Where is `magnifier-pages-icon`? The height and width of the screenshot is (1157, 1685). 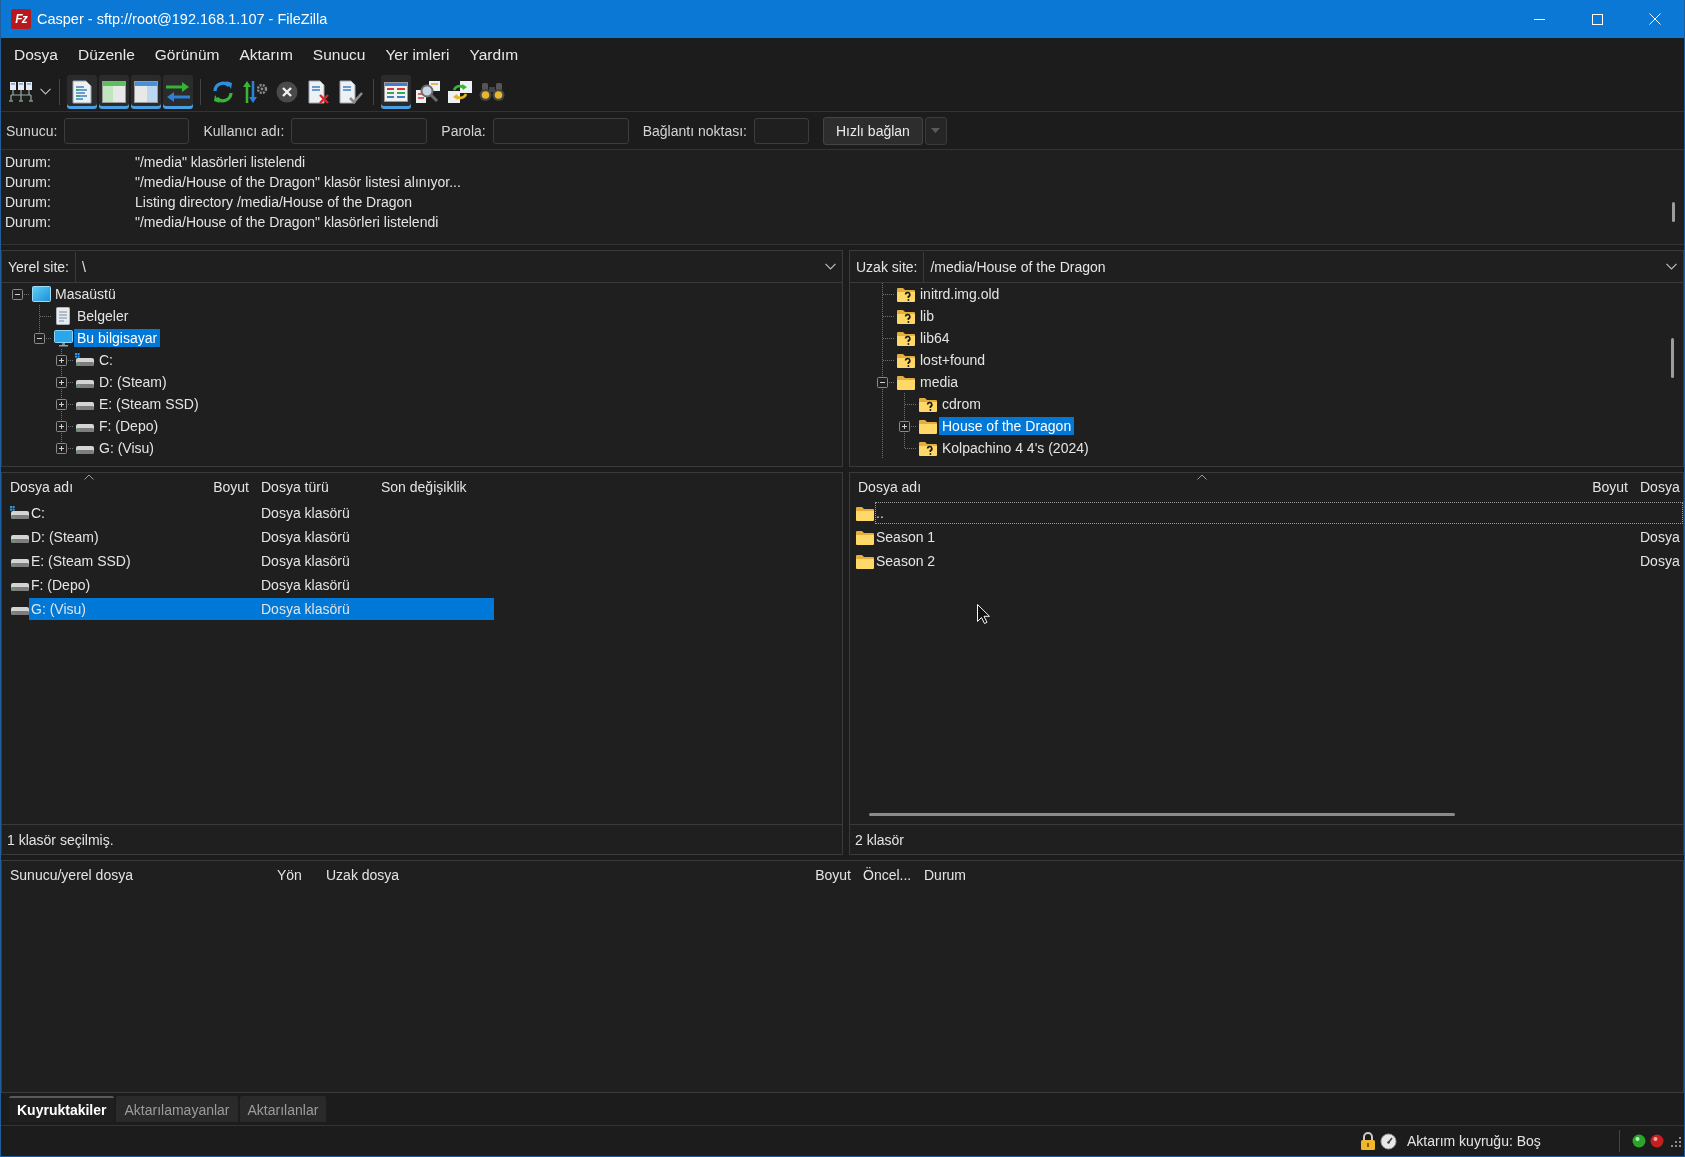
magnifier-pages-icon is located at coordinates (428, 91).